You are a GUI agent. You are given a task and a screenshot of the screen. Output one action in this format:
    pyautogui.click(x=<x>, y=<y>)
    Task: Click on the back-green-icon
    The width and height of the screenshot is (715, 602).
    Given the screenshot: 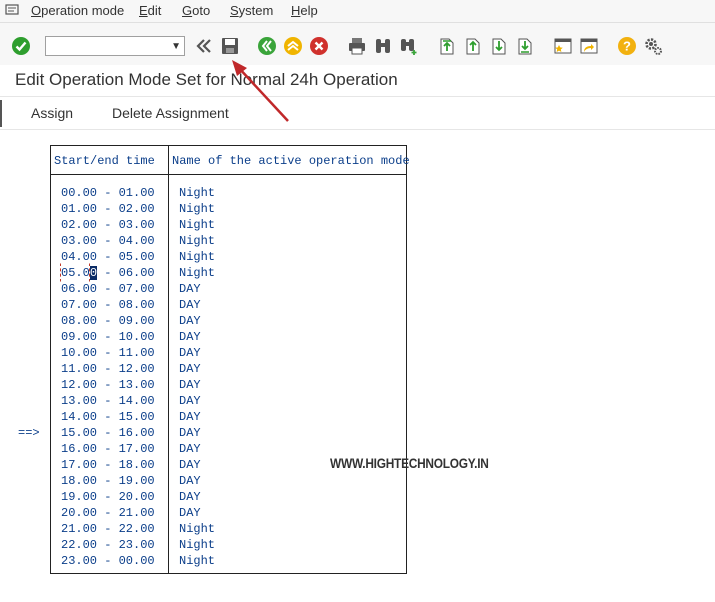 What is the action you would take?
    pyautogui.click(x=267, y=46)
    